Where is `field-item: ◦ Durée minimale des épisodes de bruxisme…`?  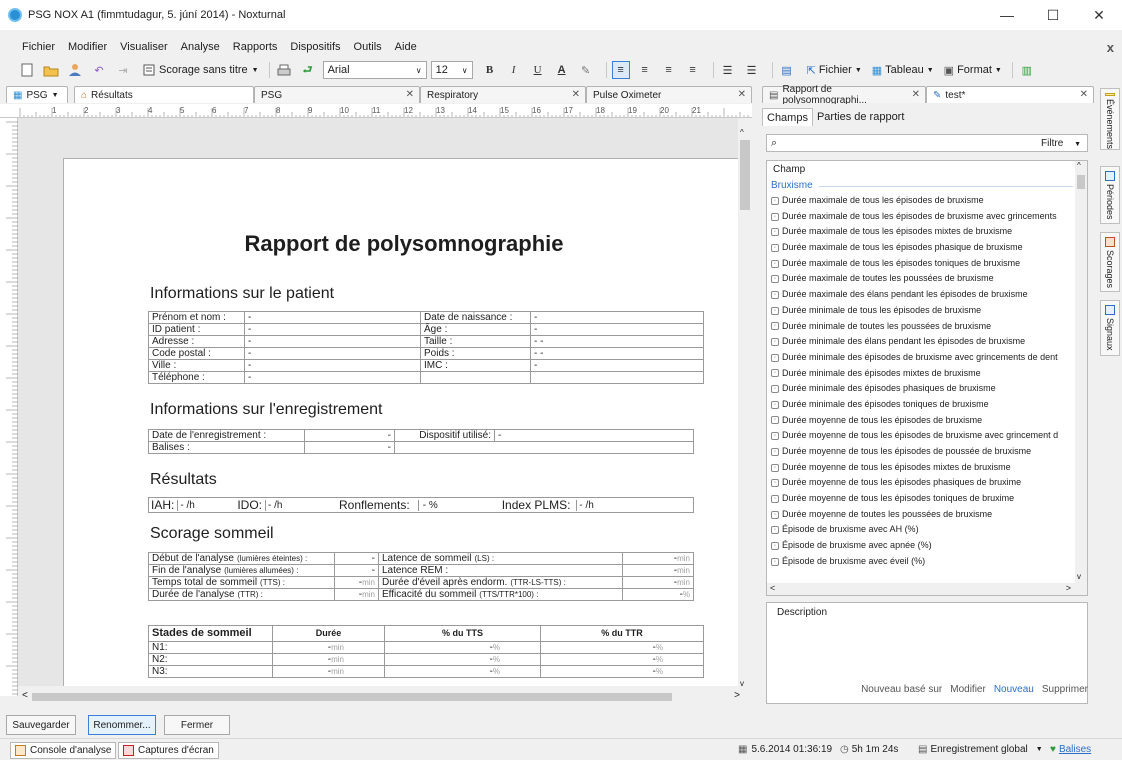
field-item: ◦ Durée minimale des épisodes de bruxisme… is located at coordinates (927, 358).